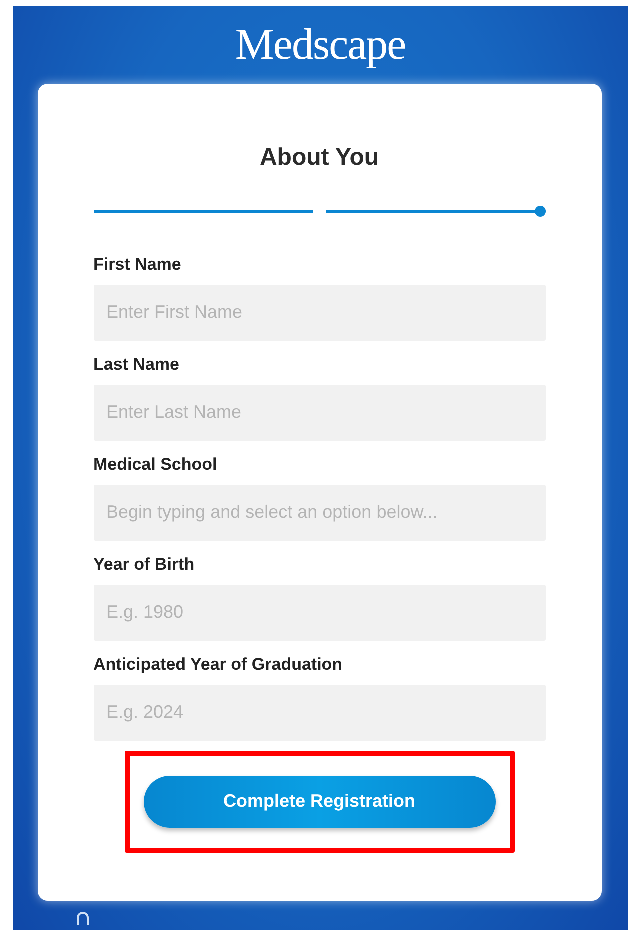 The width and height of the screenshot is (628, 930). What do you see at coordinates (219, 664) in the screenshot?
I see `field-label: Anticipated Year of Graduation` at bounding box center [219, 664].